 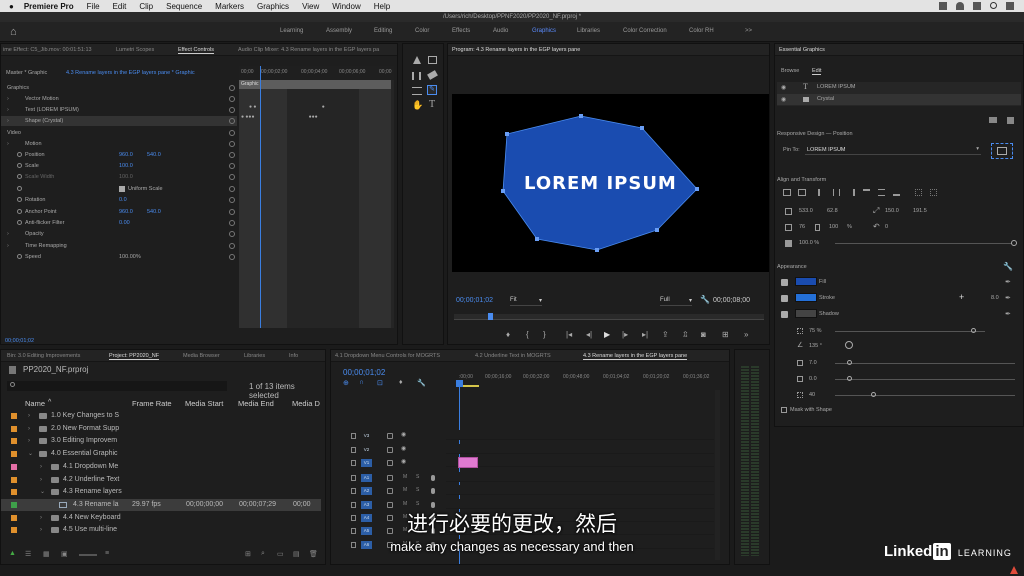 I want to click on menu-help: Help, so click(x=382, y=6).